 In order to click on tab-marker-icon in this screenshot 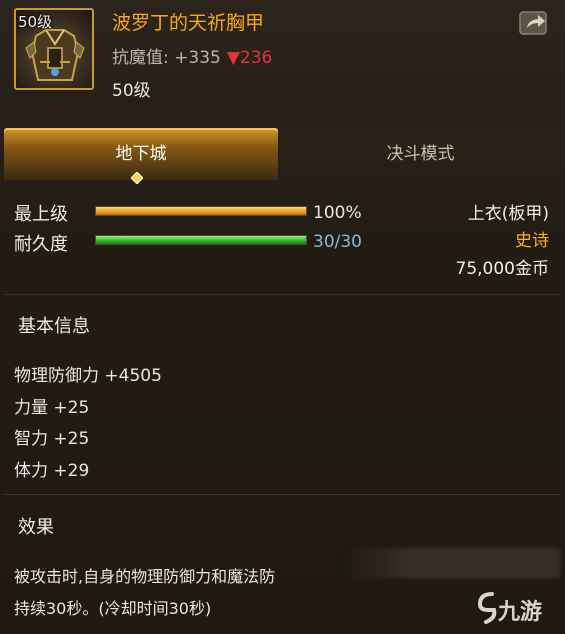, I will do `click(137, 178)`.